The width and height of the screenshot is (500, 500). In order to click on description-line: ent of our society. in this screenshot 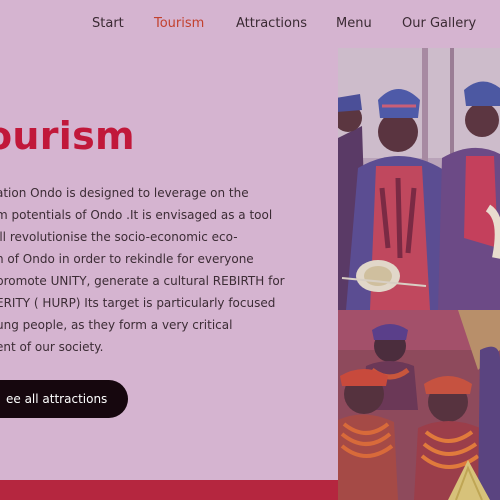, I will do `click(52, 347)`.